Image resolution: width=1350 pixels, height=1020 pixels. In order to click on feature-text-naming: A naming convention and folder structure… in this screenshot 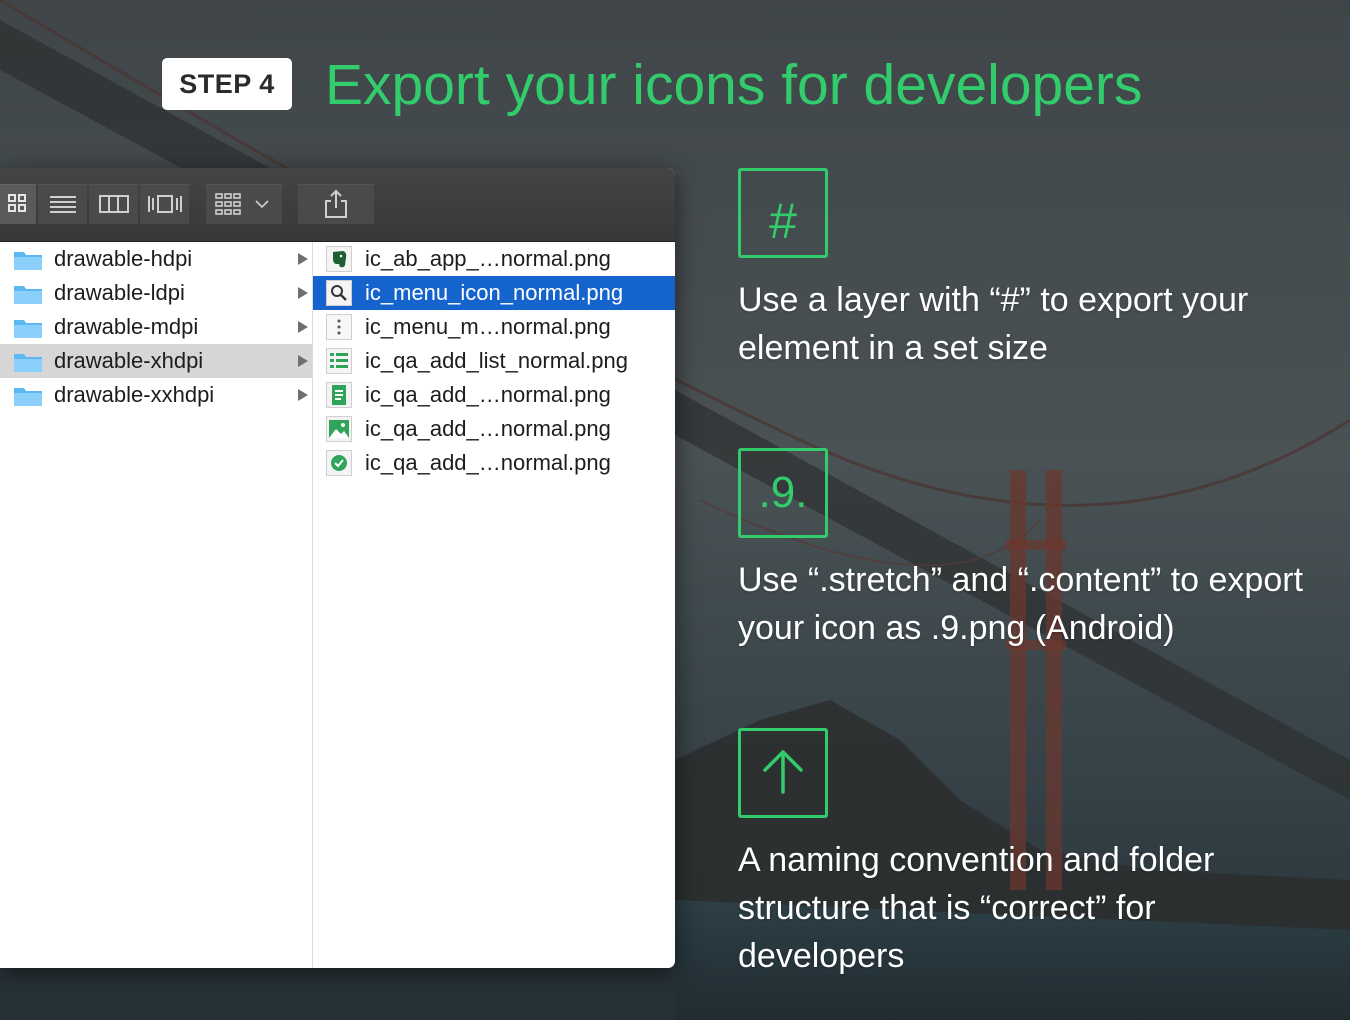, I will do `click(976, 908)`.